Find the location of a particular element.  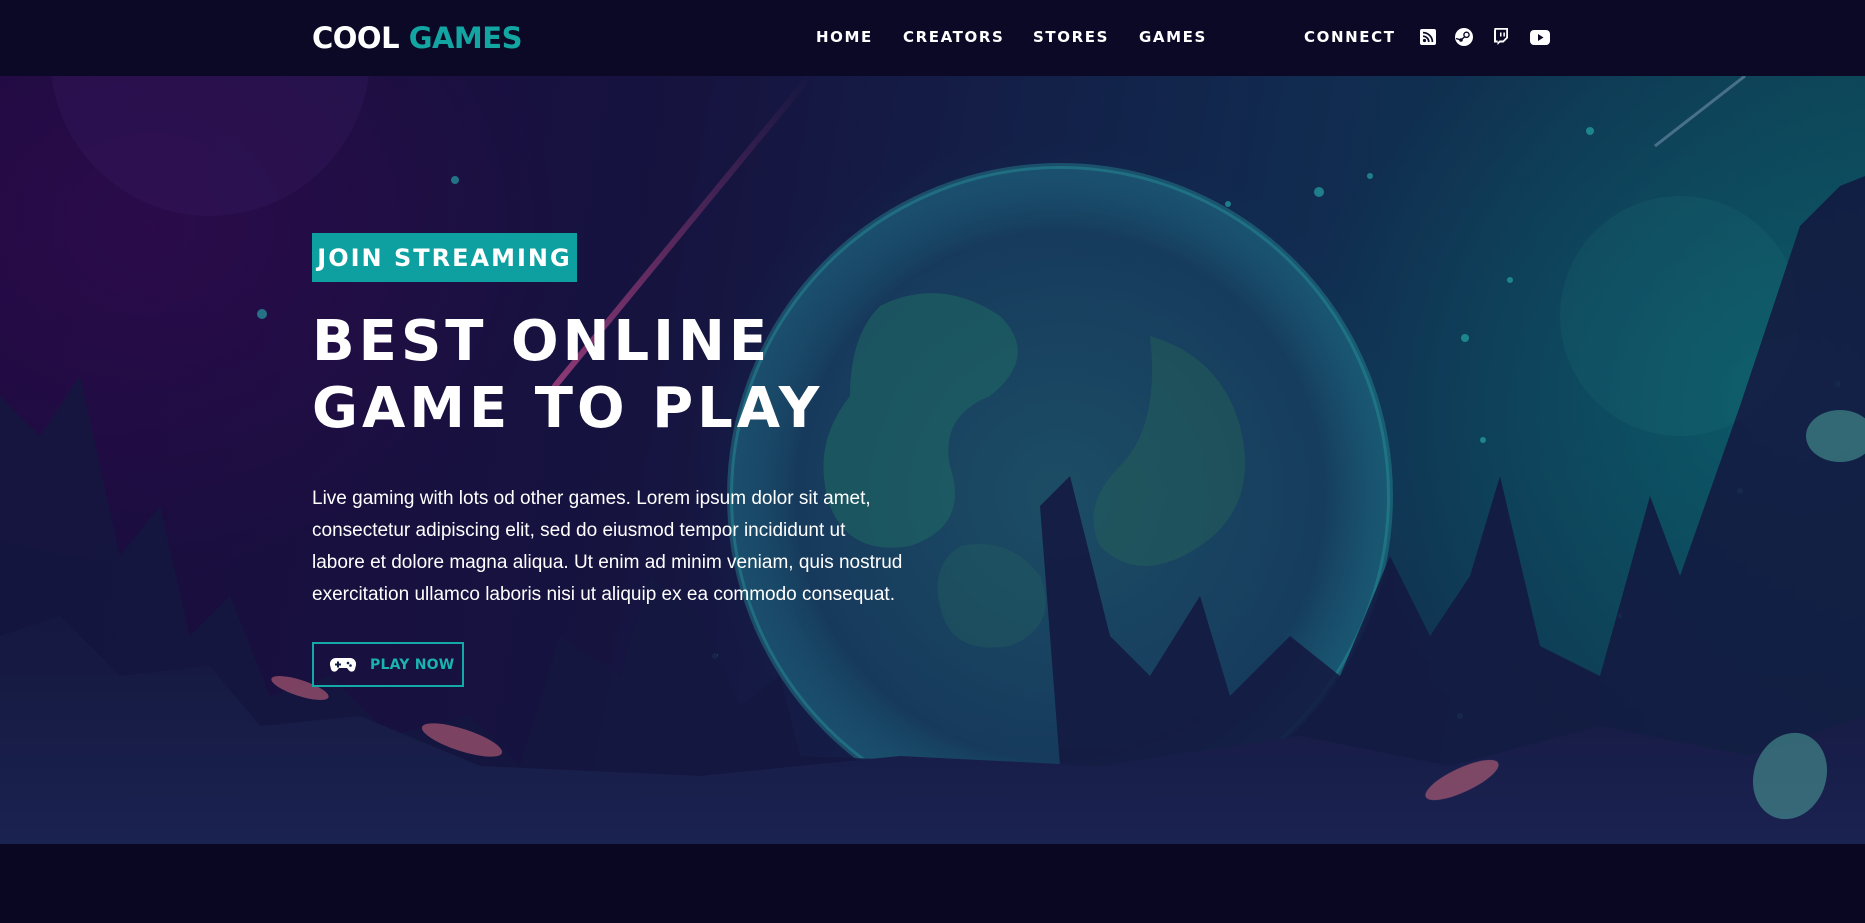

nav-link-stores: STORES is located at coordinates (1071, 37).